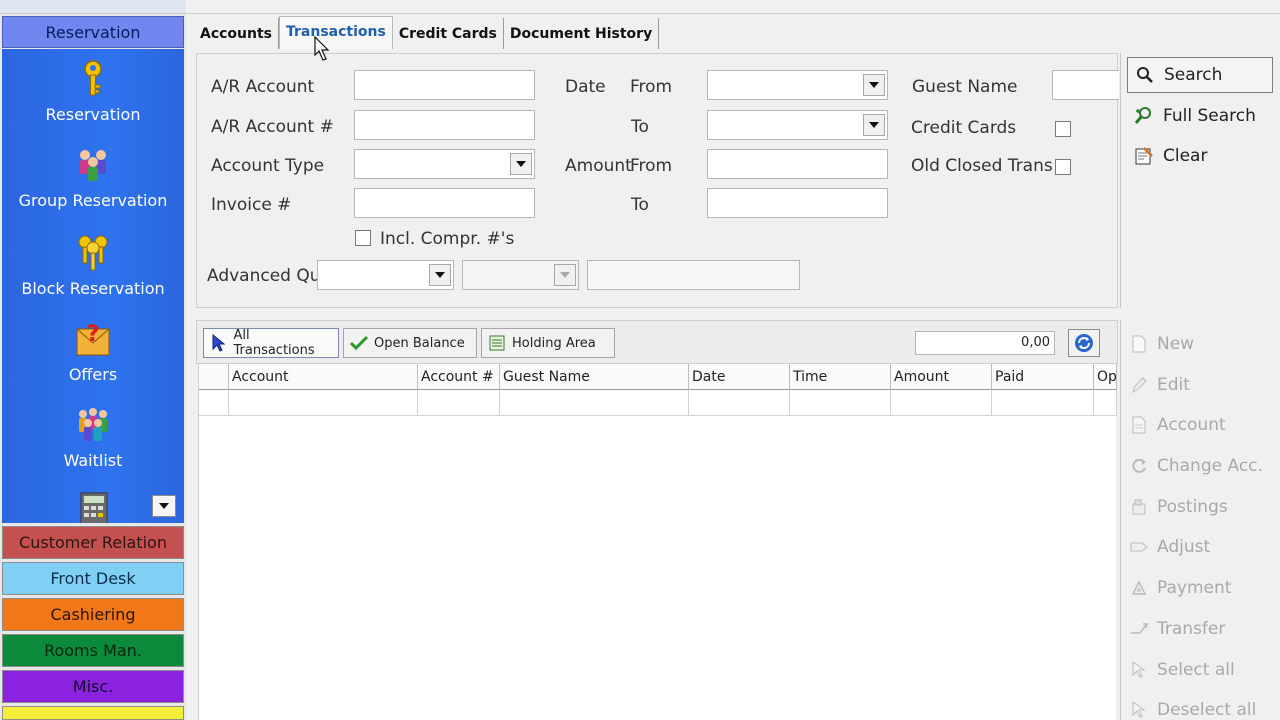 This screenshot has height=720, width=1280. Describe the element at coordinates (640, 205) in the screenshot. I see `amount-to-label: To` at that location.